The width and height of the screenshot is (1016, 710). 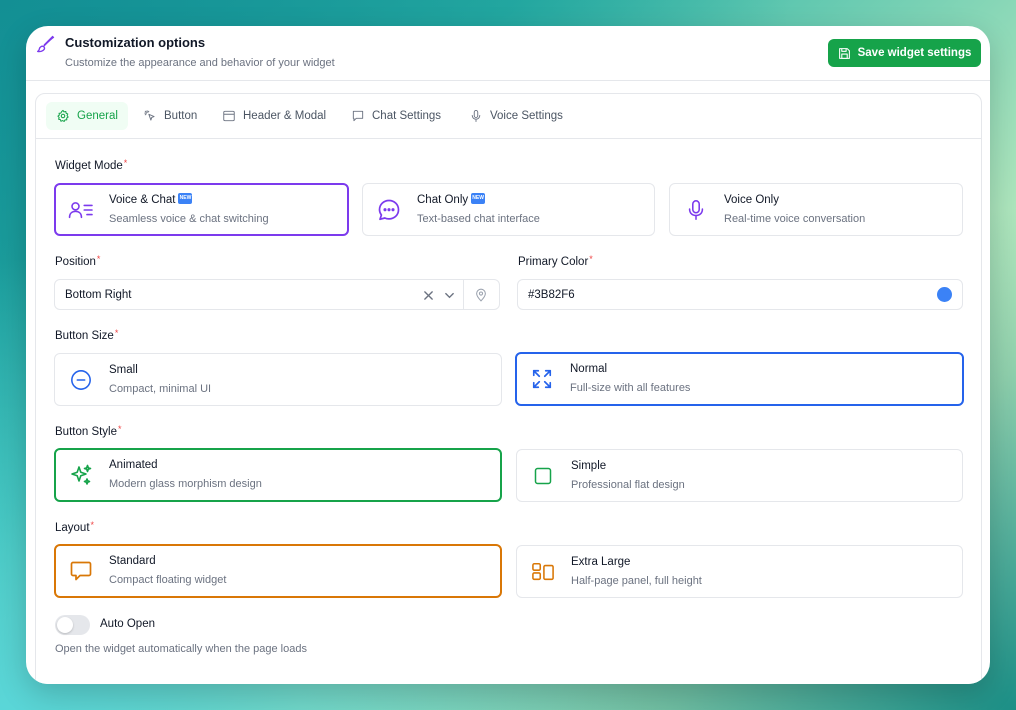 I want to click on save-widget-settings-button: Save widget settings, so click(x=904, y=53).